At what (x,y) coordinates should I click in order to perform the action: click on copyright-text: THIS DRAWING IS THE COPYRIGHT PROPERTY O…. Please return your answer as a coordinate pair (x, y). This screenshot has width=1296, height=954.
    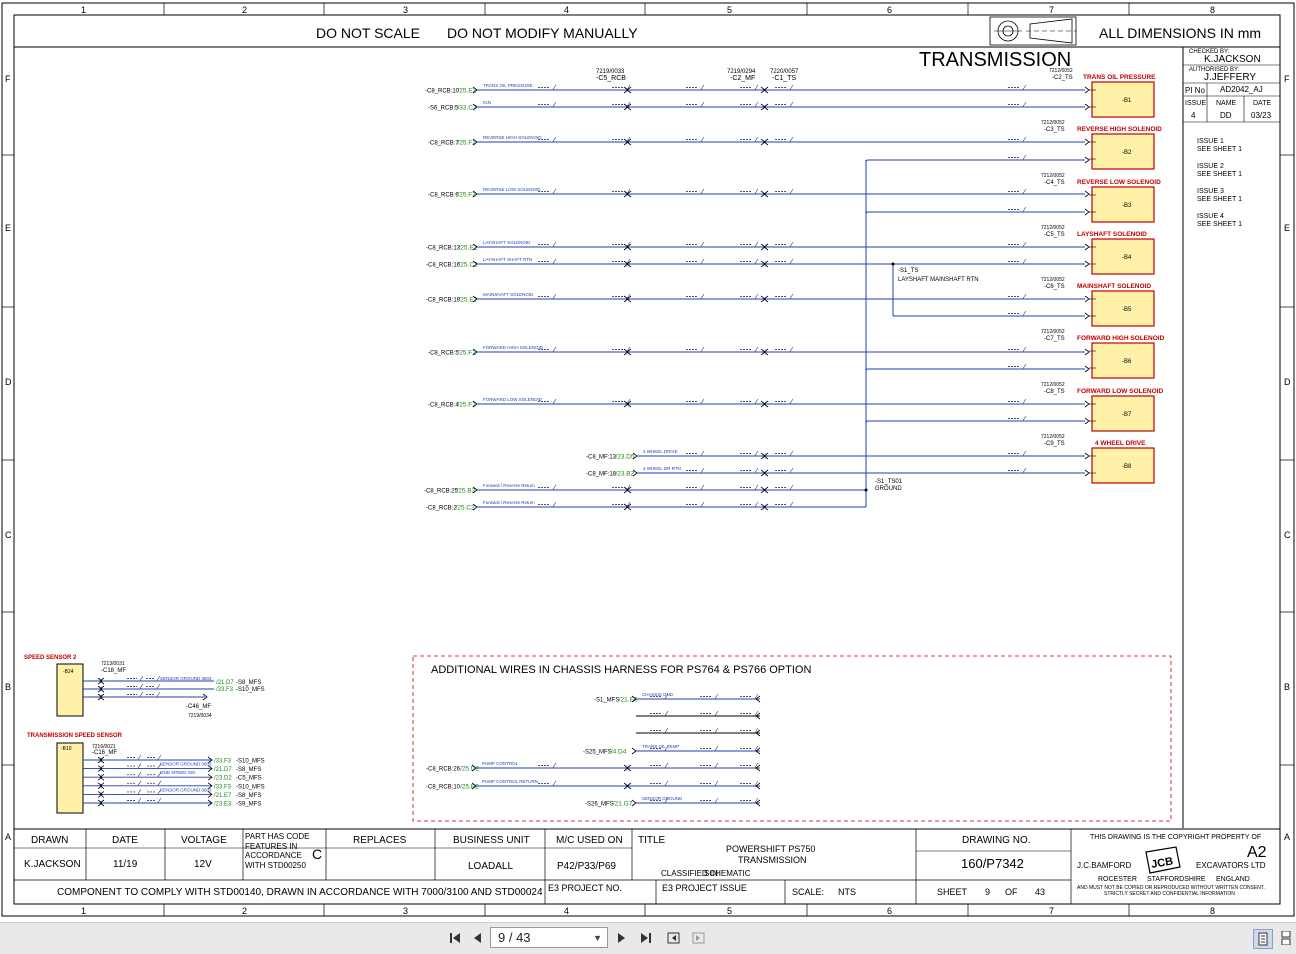
    Looking at the image, I should click on (1175, 837).